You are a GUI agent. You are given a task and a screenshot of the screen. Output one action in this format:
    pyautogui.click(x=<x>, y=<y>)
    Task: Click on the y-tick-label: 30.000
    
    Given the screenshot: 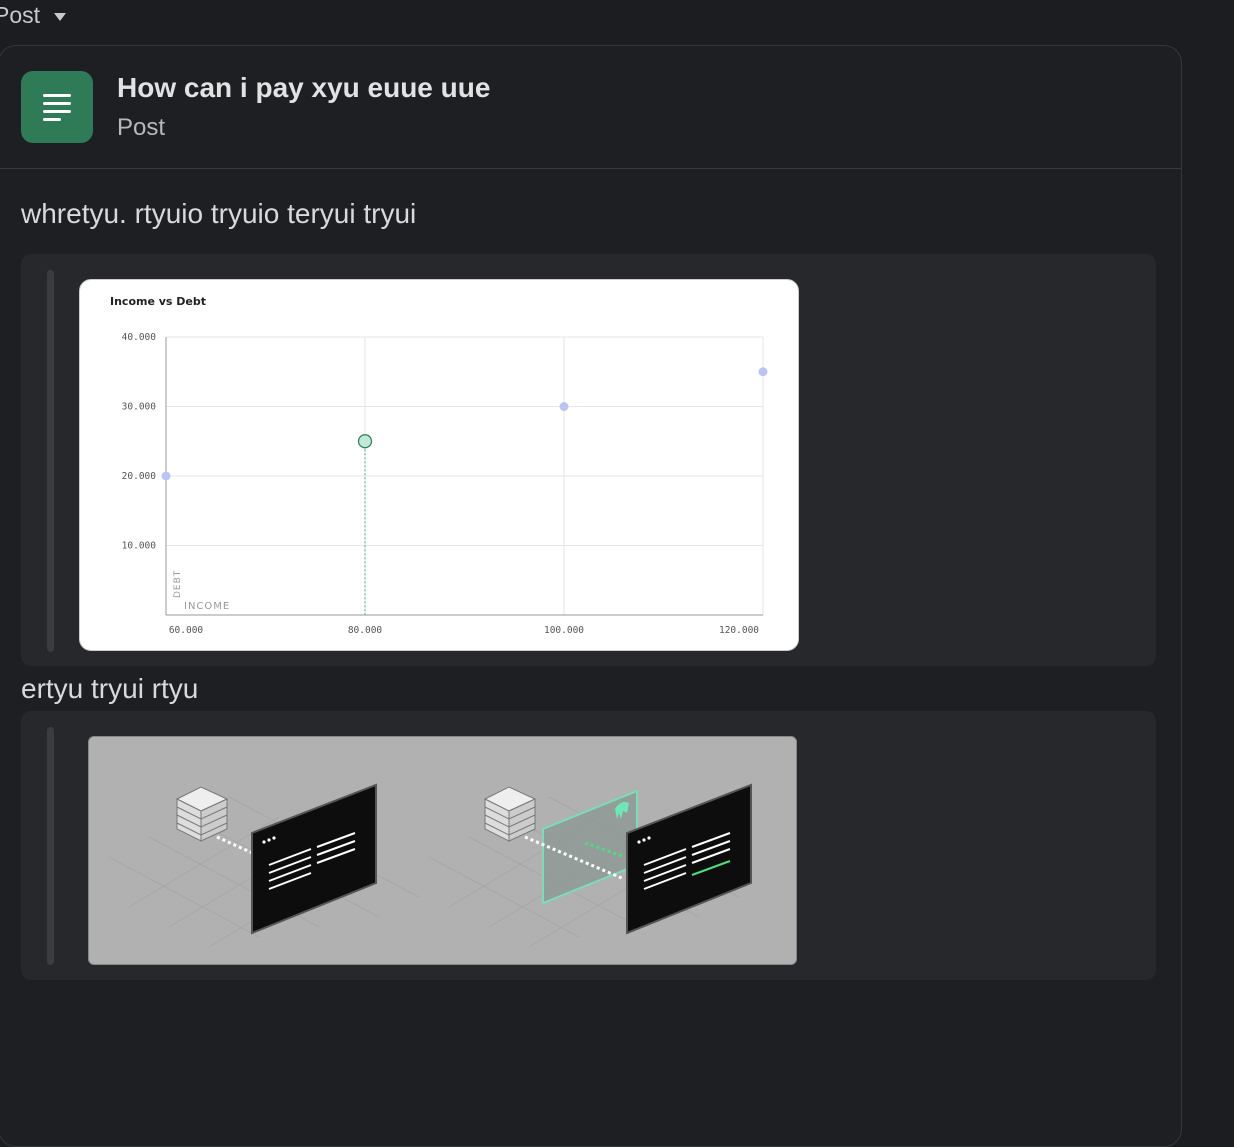 What is the action you would take?
    pyautogui.click(x=139, y=407)
    